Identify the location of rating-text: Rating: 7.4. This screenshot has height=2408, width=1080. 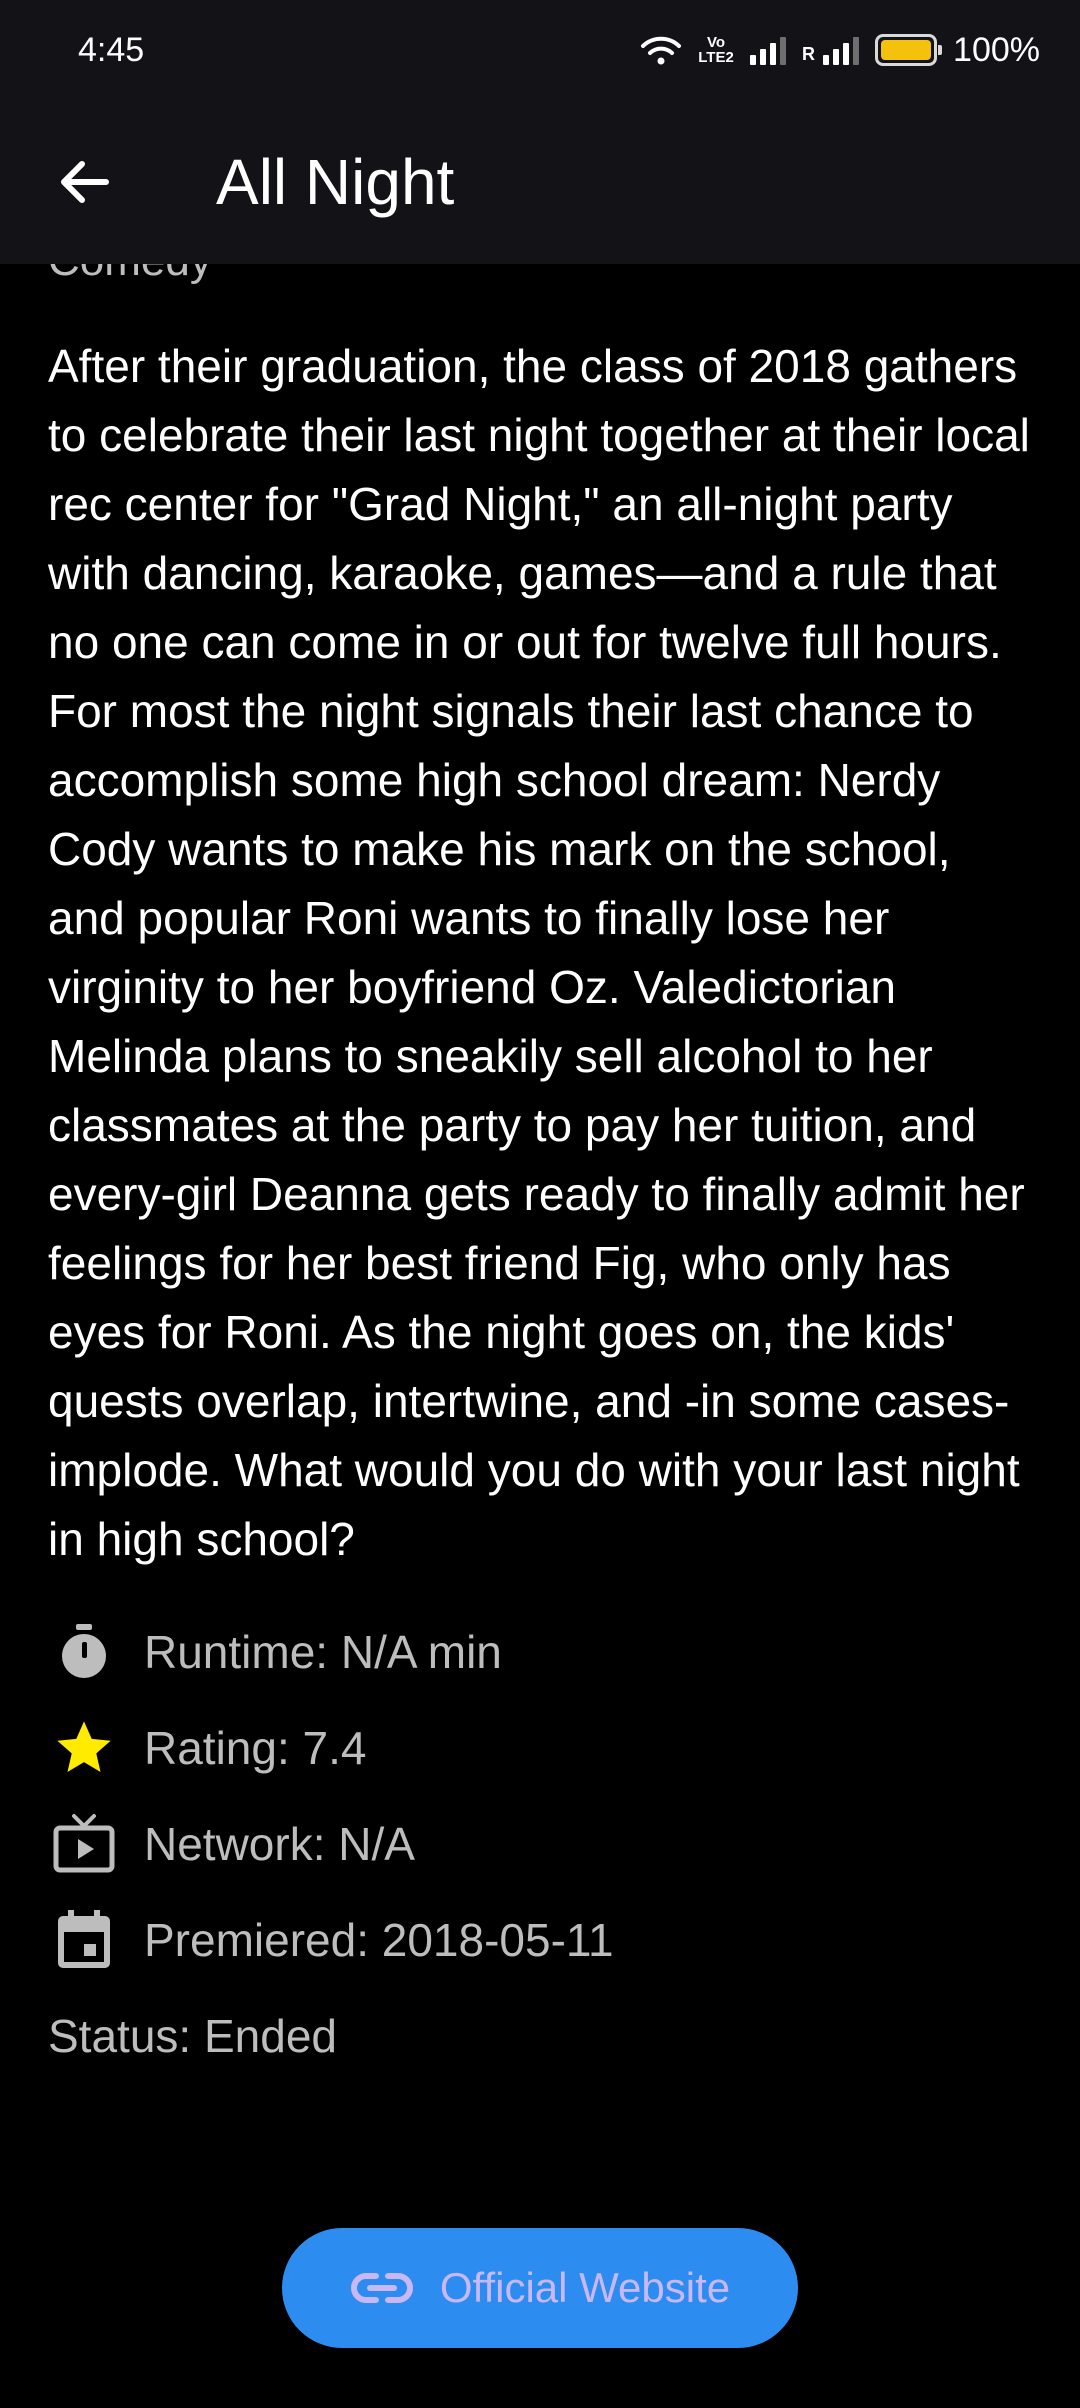
(255, 1748).